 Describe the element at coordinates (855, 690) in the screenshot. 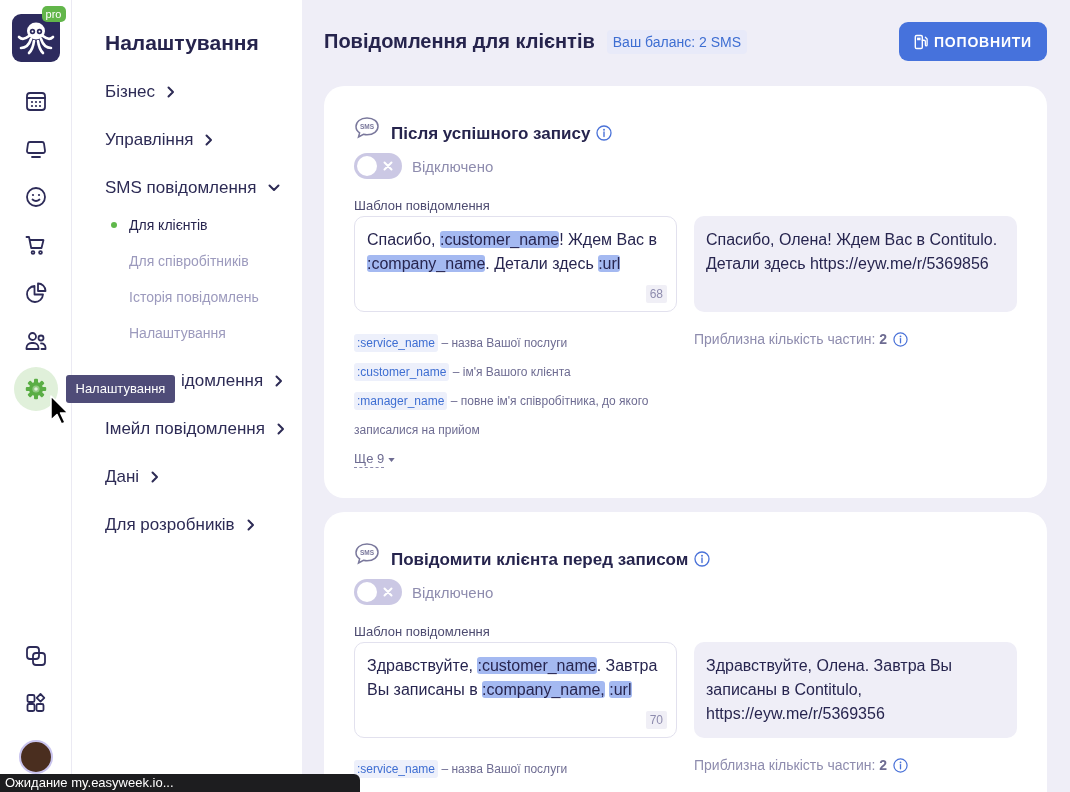

I see `message-preview: Здравствуйте, Олена. Завтра Вы записаны в Contitulo, https://eyw.me/r/5369356` at that location.